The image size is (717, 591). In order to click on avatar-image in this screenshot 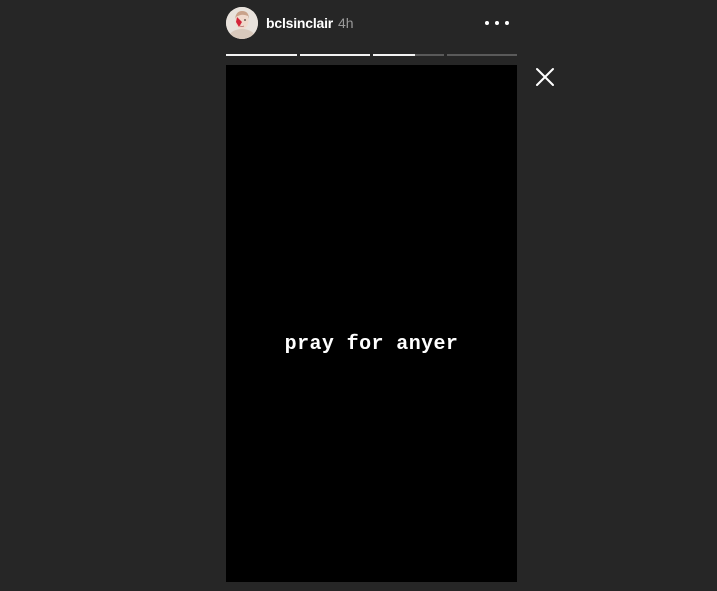, I will do `click(242, 23)`.